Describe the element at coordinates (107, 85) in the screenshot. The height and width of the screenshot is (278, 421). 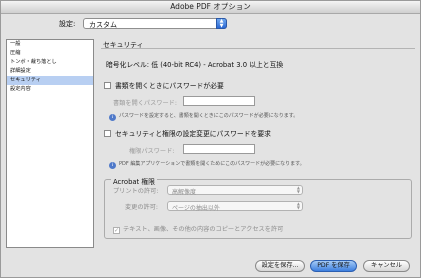
I see `open-password-checkbox` at that location.